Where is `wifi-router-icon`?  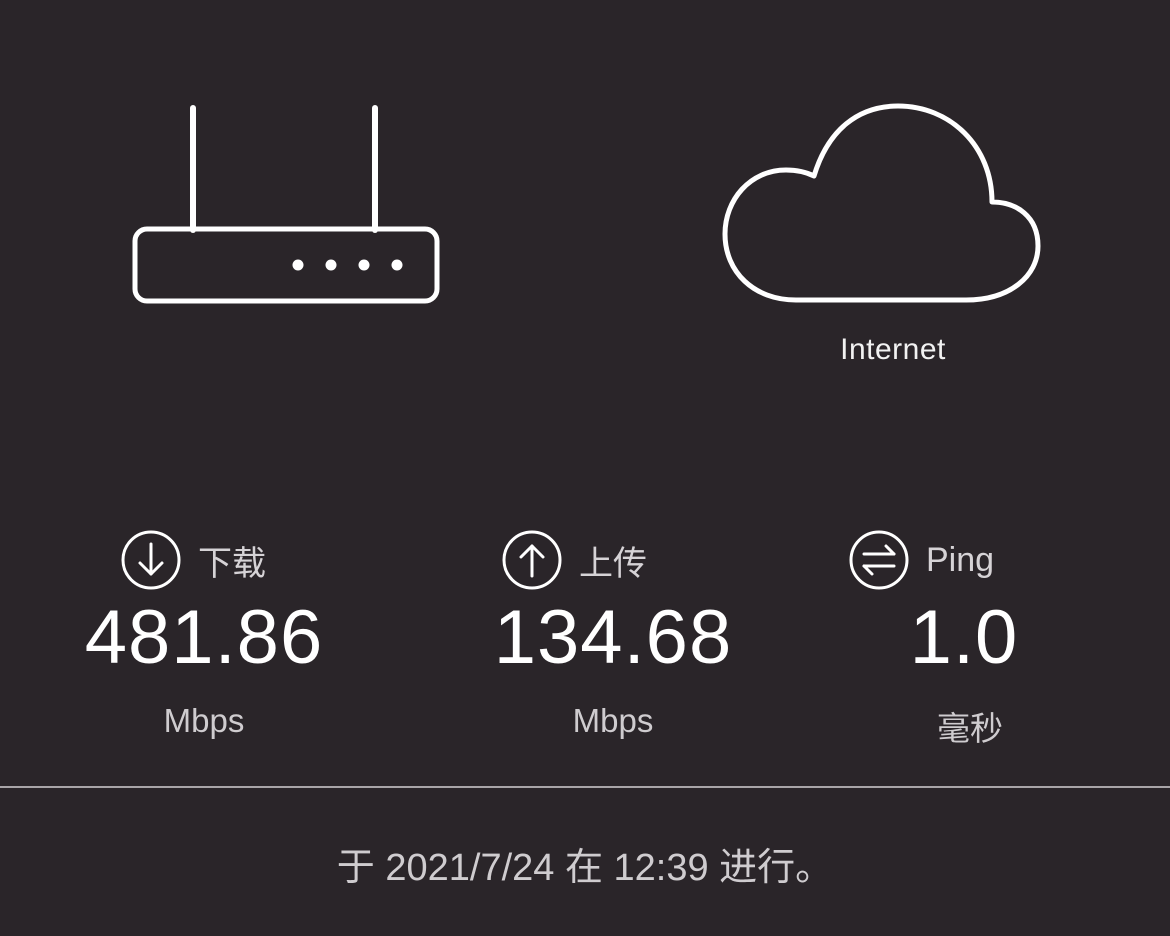 wifi-router-icon is located at coordinates (286, 204).